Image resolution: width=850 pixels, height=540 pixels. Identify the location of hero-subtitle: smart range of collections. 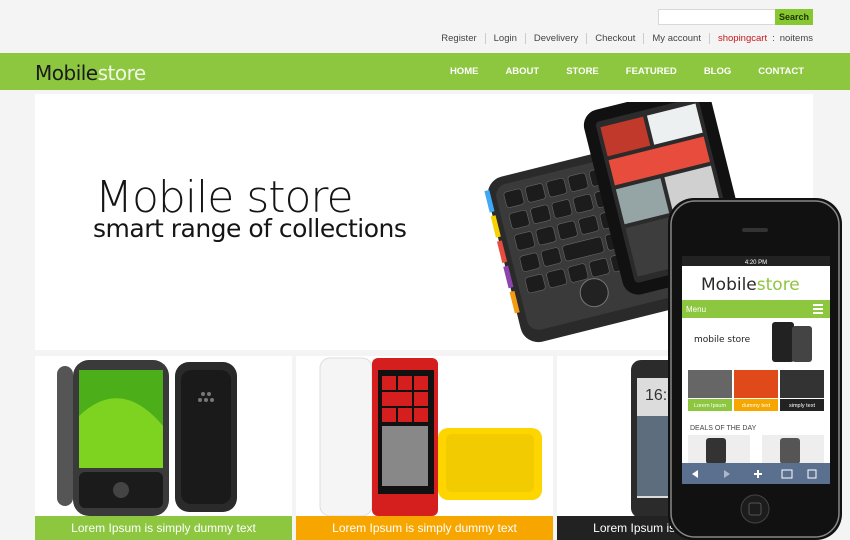
(250, 228).